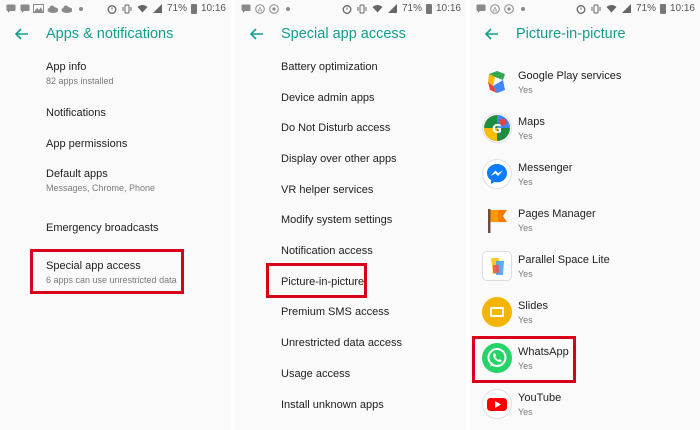 The image size is (700, 430). What do you see at coordinates (335, 128) in the screenshot?
I see `access-do-not-disturb: Do Not Disturb access` at bounding box center [335, 128].